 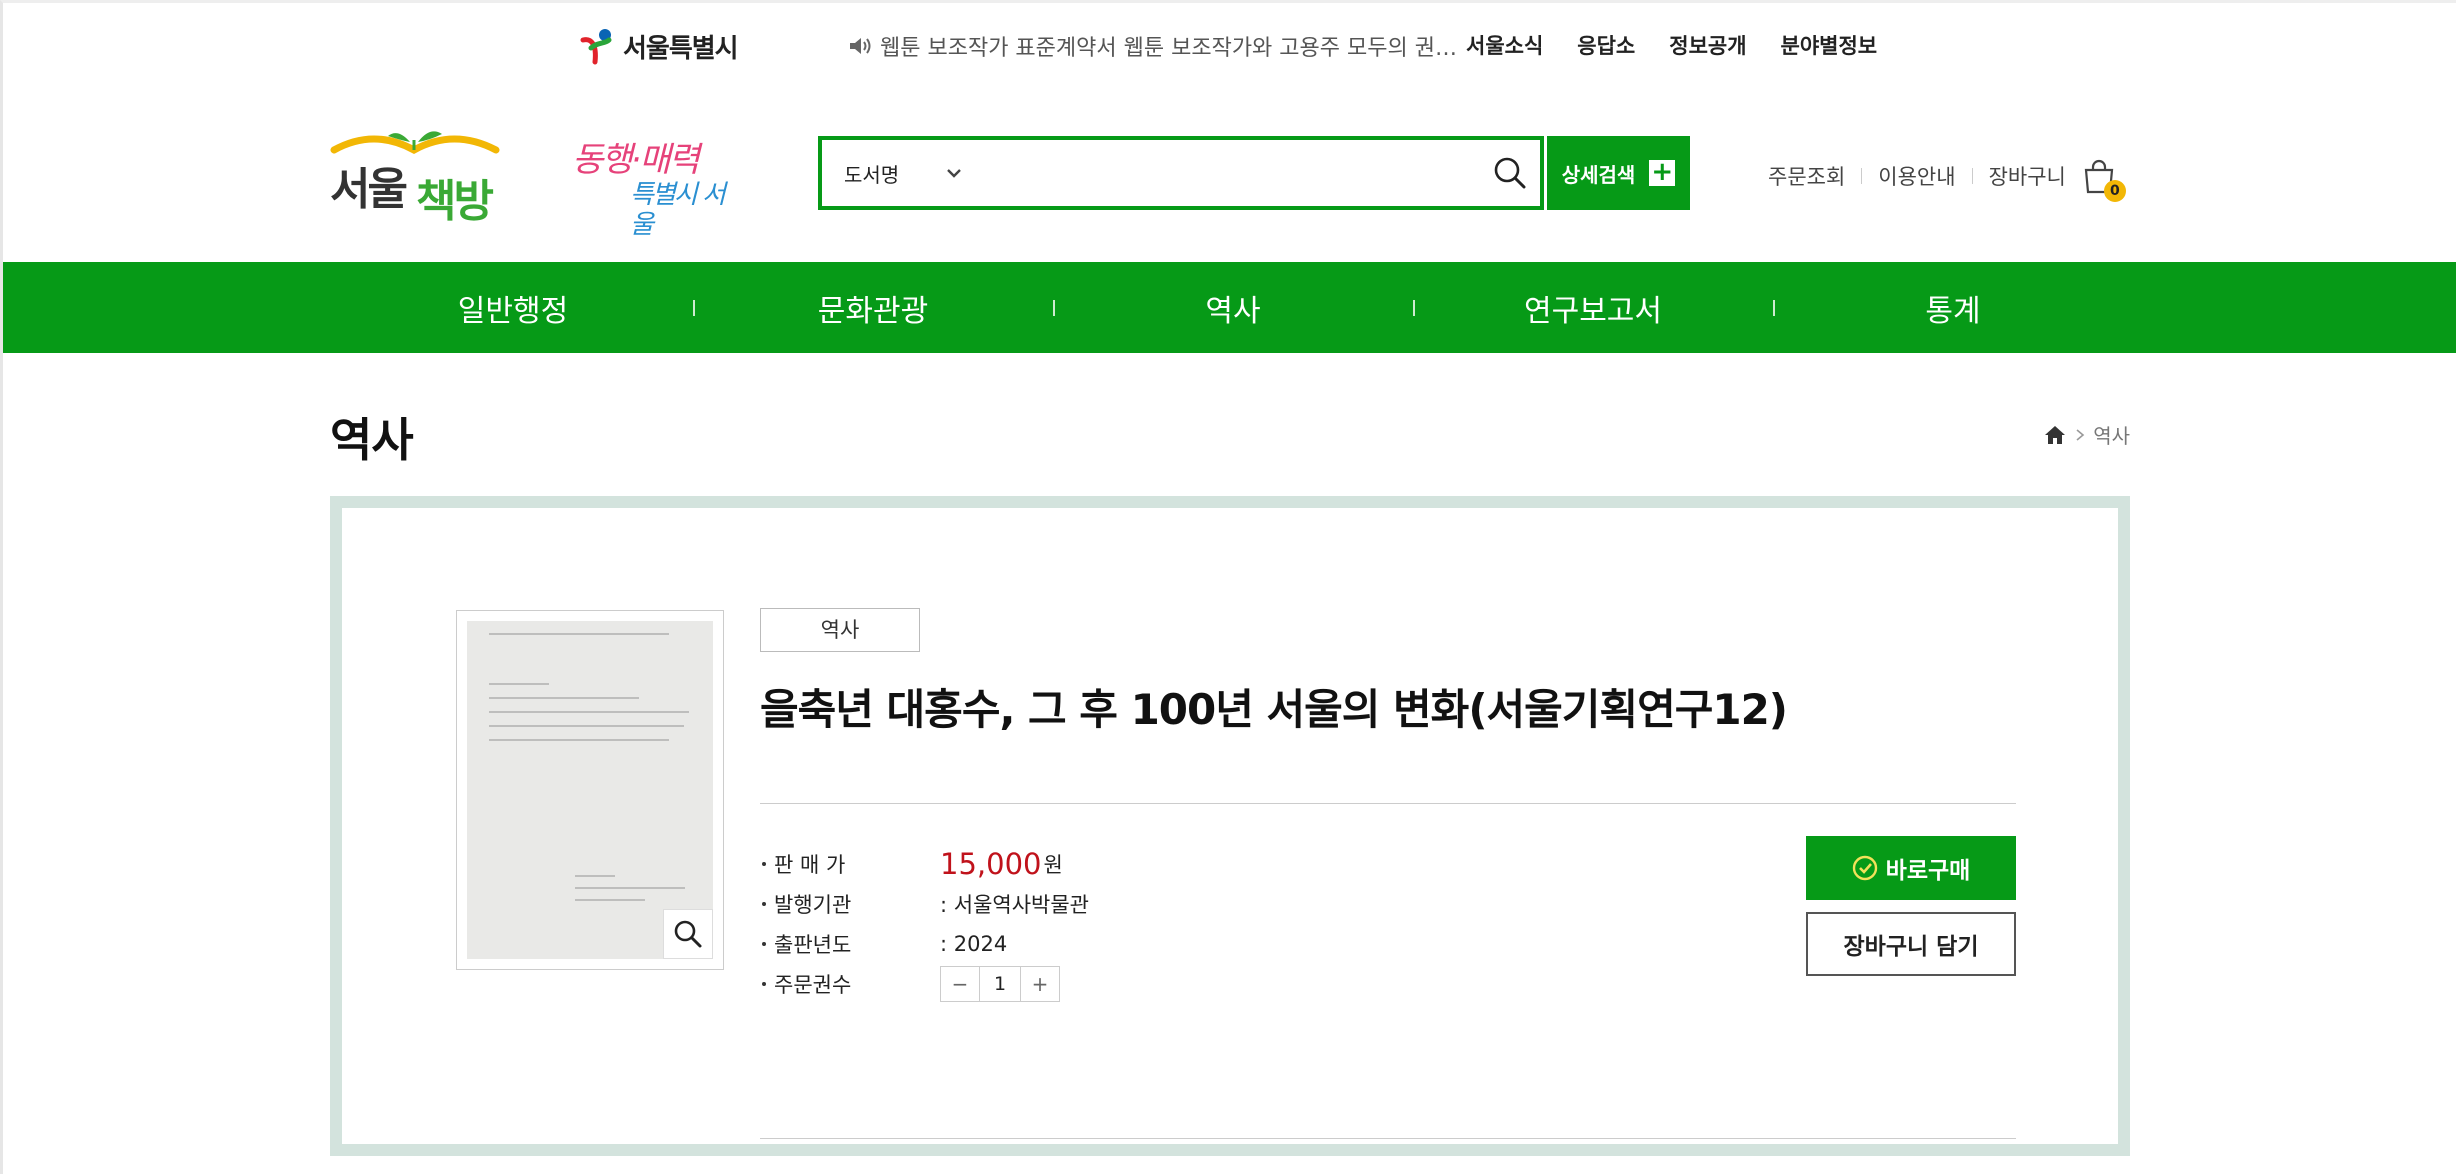 I want to click on util-link-eungdapso: 응답소, so click(x=1606, y=45).